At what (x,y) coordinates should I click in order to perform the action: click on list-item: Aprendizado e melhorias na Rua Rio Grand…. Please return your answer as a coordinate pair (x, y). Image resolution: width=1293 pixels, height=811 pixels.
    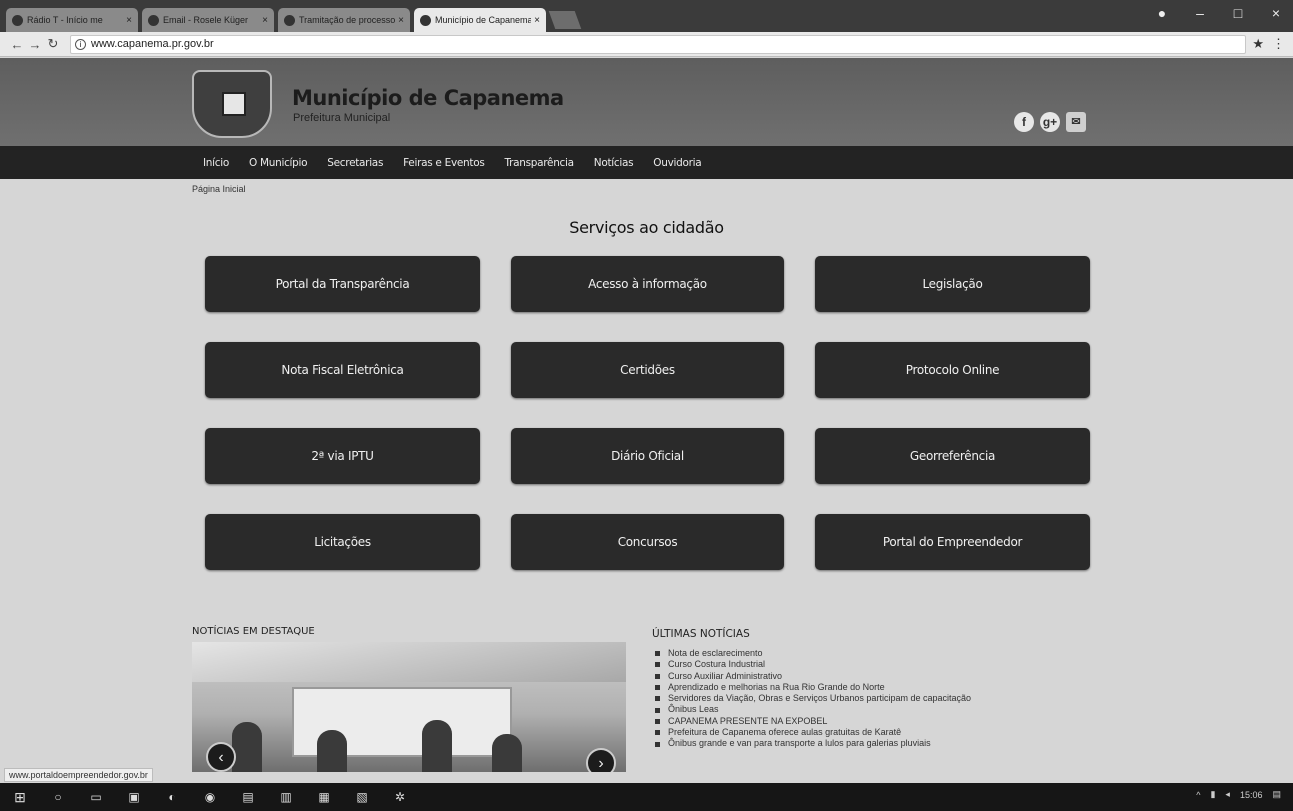
    Looking at the image, I should click on (813, 687).